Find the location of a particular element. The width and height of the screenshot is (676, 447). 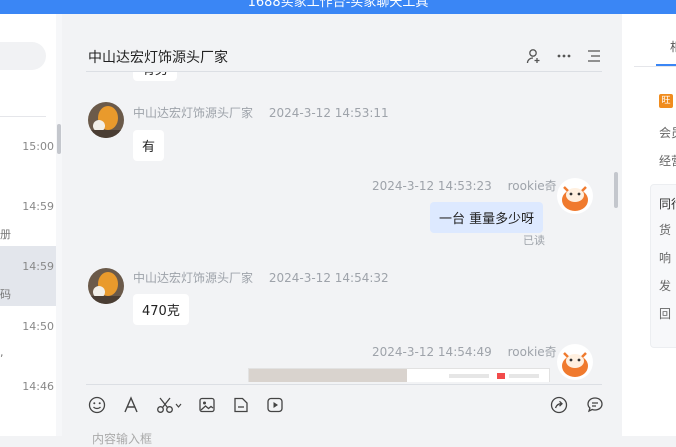

window-title: 1688买家工作台-买家聊天工具 is located at coordinates (338, 5).